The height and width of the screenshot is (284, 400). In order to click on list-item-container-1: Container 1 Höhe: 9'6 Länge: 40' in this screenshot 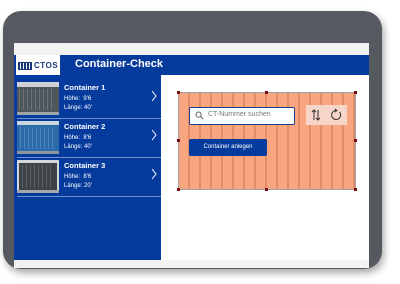, I will do `click(89, 99)`.